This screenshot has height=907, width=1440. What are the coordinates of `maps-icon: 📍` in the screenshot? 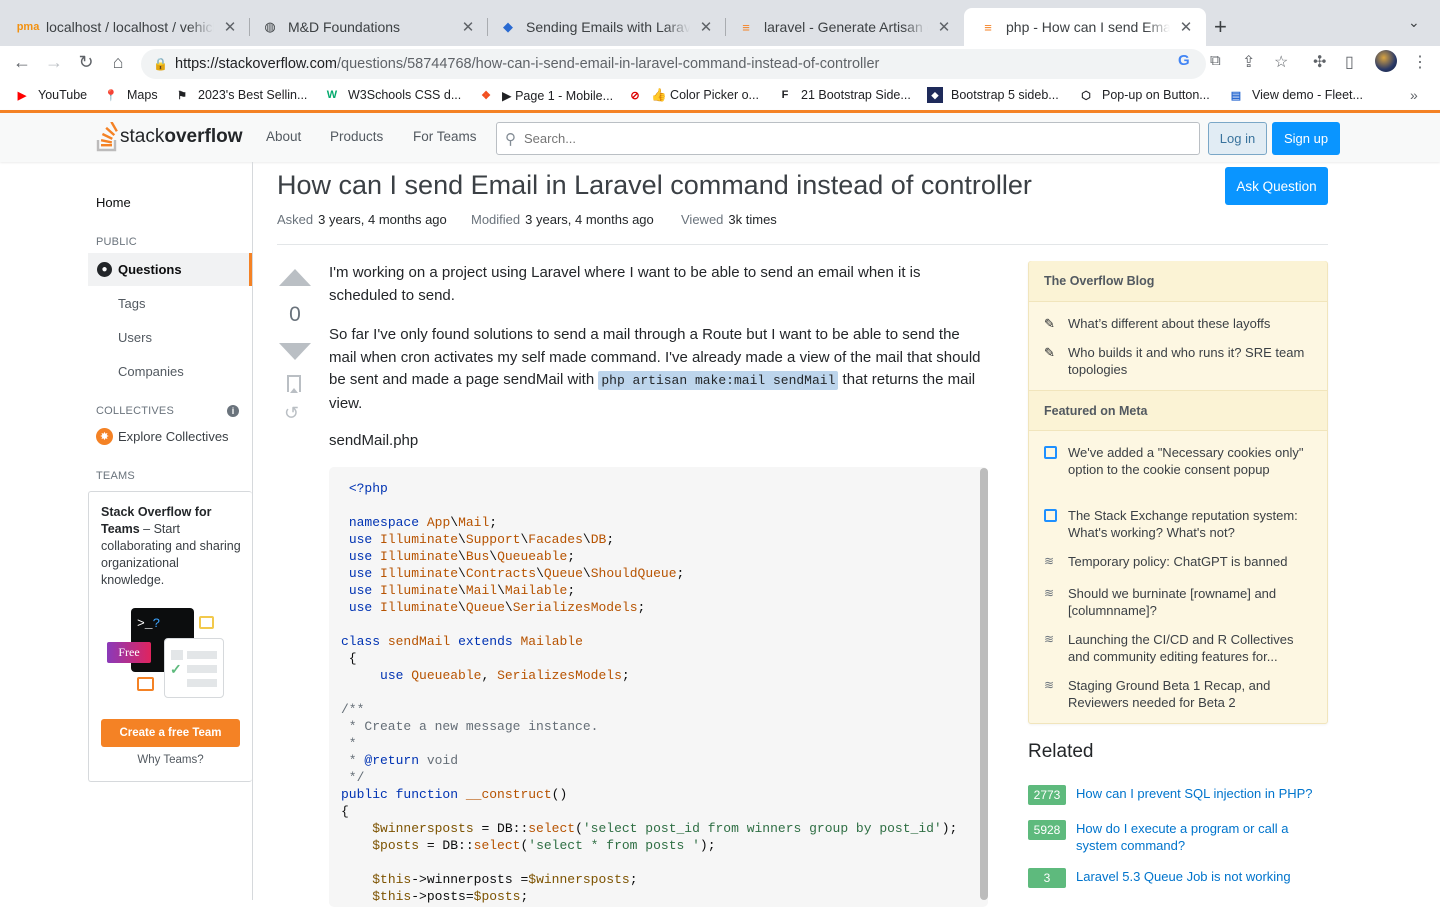 It's located at (111, 95).